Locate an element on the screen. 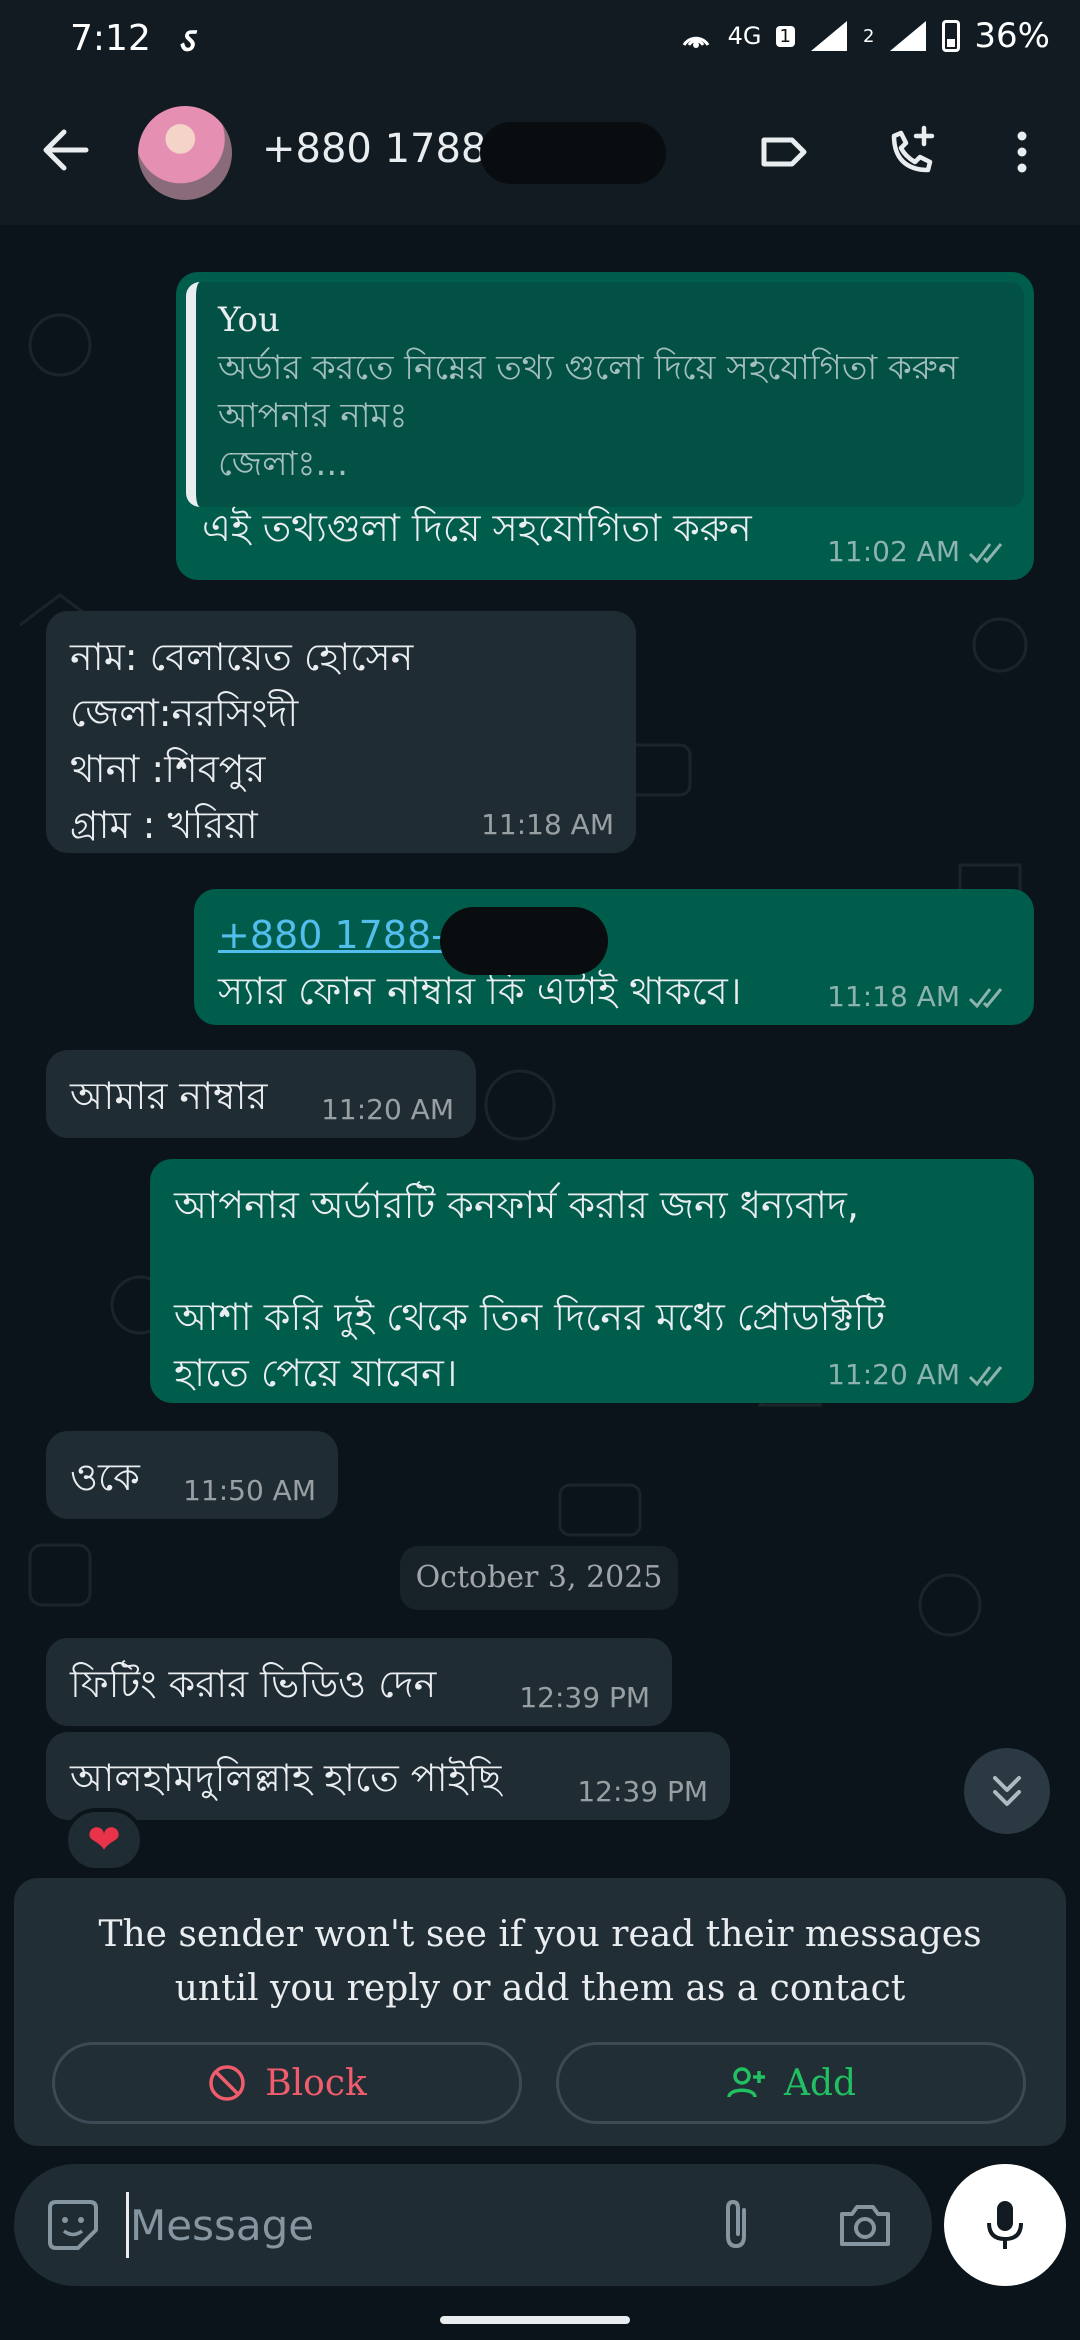  message-bubble-incoming: ওকে 11:50 AM is located at coordinates (192, 1475).